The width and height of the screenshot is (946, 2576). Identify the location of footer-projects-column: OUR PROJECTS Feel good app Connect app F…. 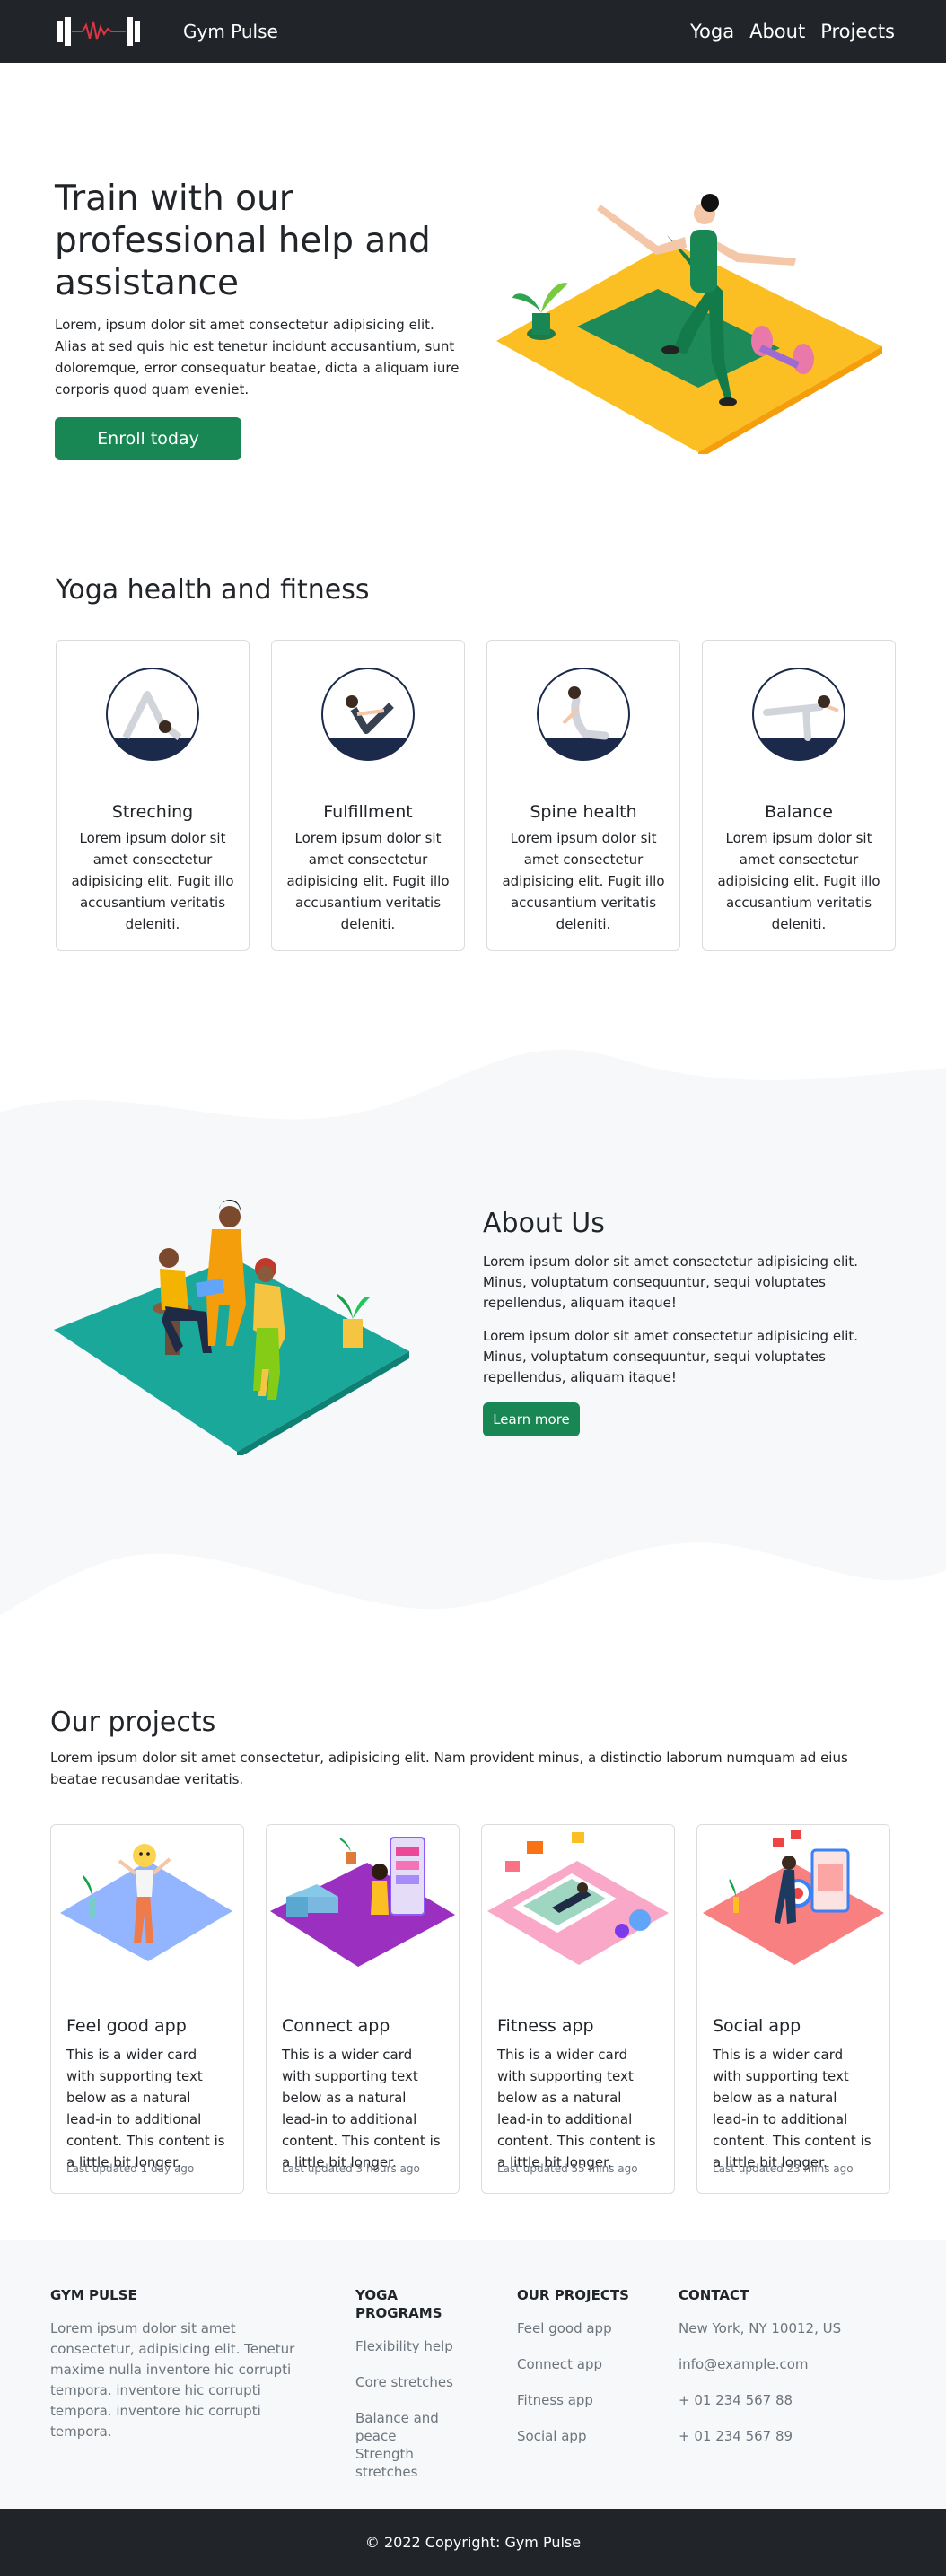
(573, 2374).